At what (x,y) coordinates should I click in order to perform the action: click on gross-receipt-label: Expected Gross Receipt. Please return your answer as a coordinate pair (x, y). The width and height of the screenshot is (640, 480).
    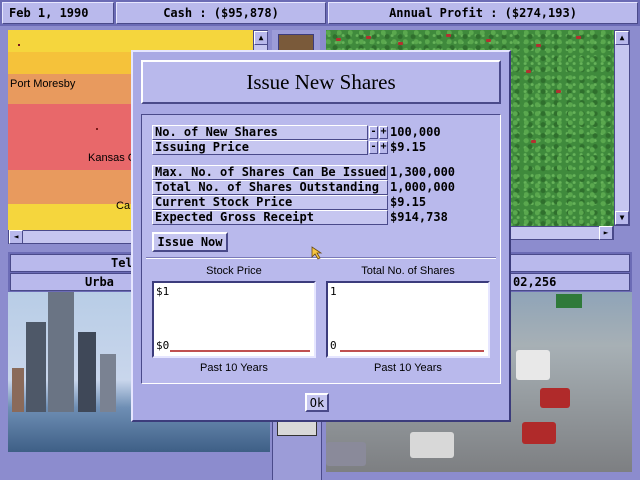
    Looking at the image, I should click on (270, 217).